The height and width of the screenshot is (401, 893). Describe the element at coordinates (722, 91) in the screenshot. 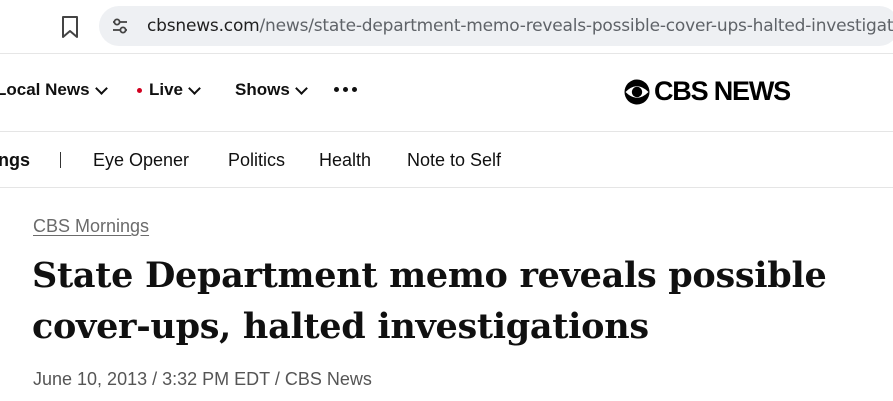

I see `logo-text: CBS NEWS` at that location.